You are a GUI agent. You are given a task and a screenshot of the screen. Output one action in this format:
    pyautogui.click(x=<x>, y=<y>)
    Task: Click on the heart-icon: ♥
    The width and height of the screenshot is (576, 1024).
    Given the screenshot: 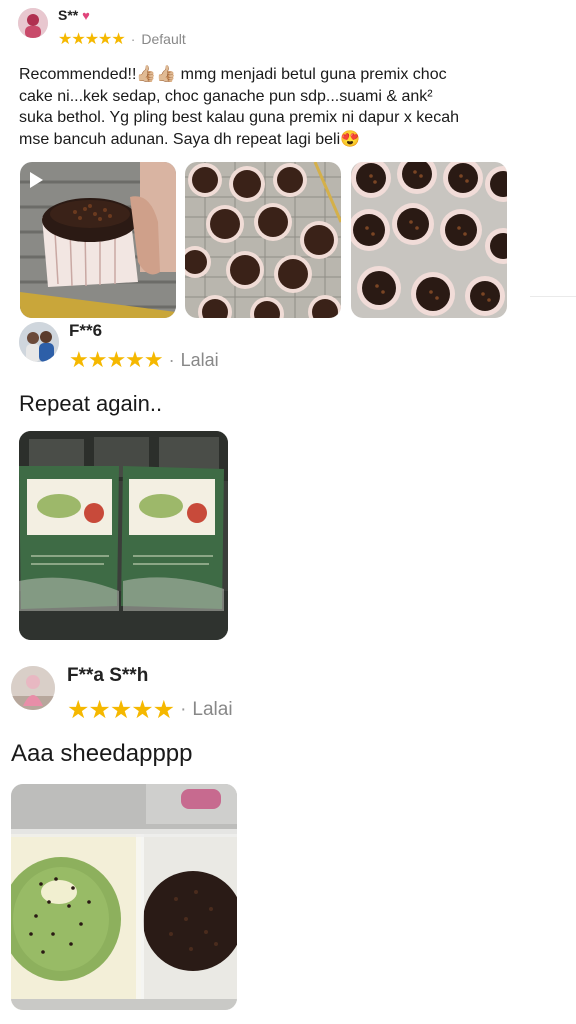 What is the action you would take?
    pyautogui.click(x=86, y=15)
    